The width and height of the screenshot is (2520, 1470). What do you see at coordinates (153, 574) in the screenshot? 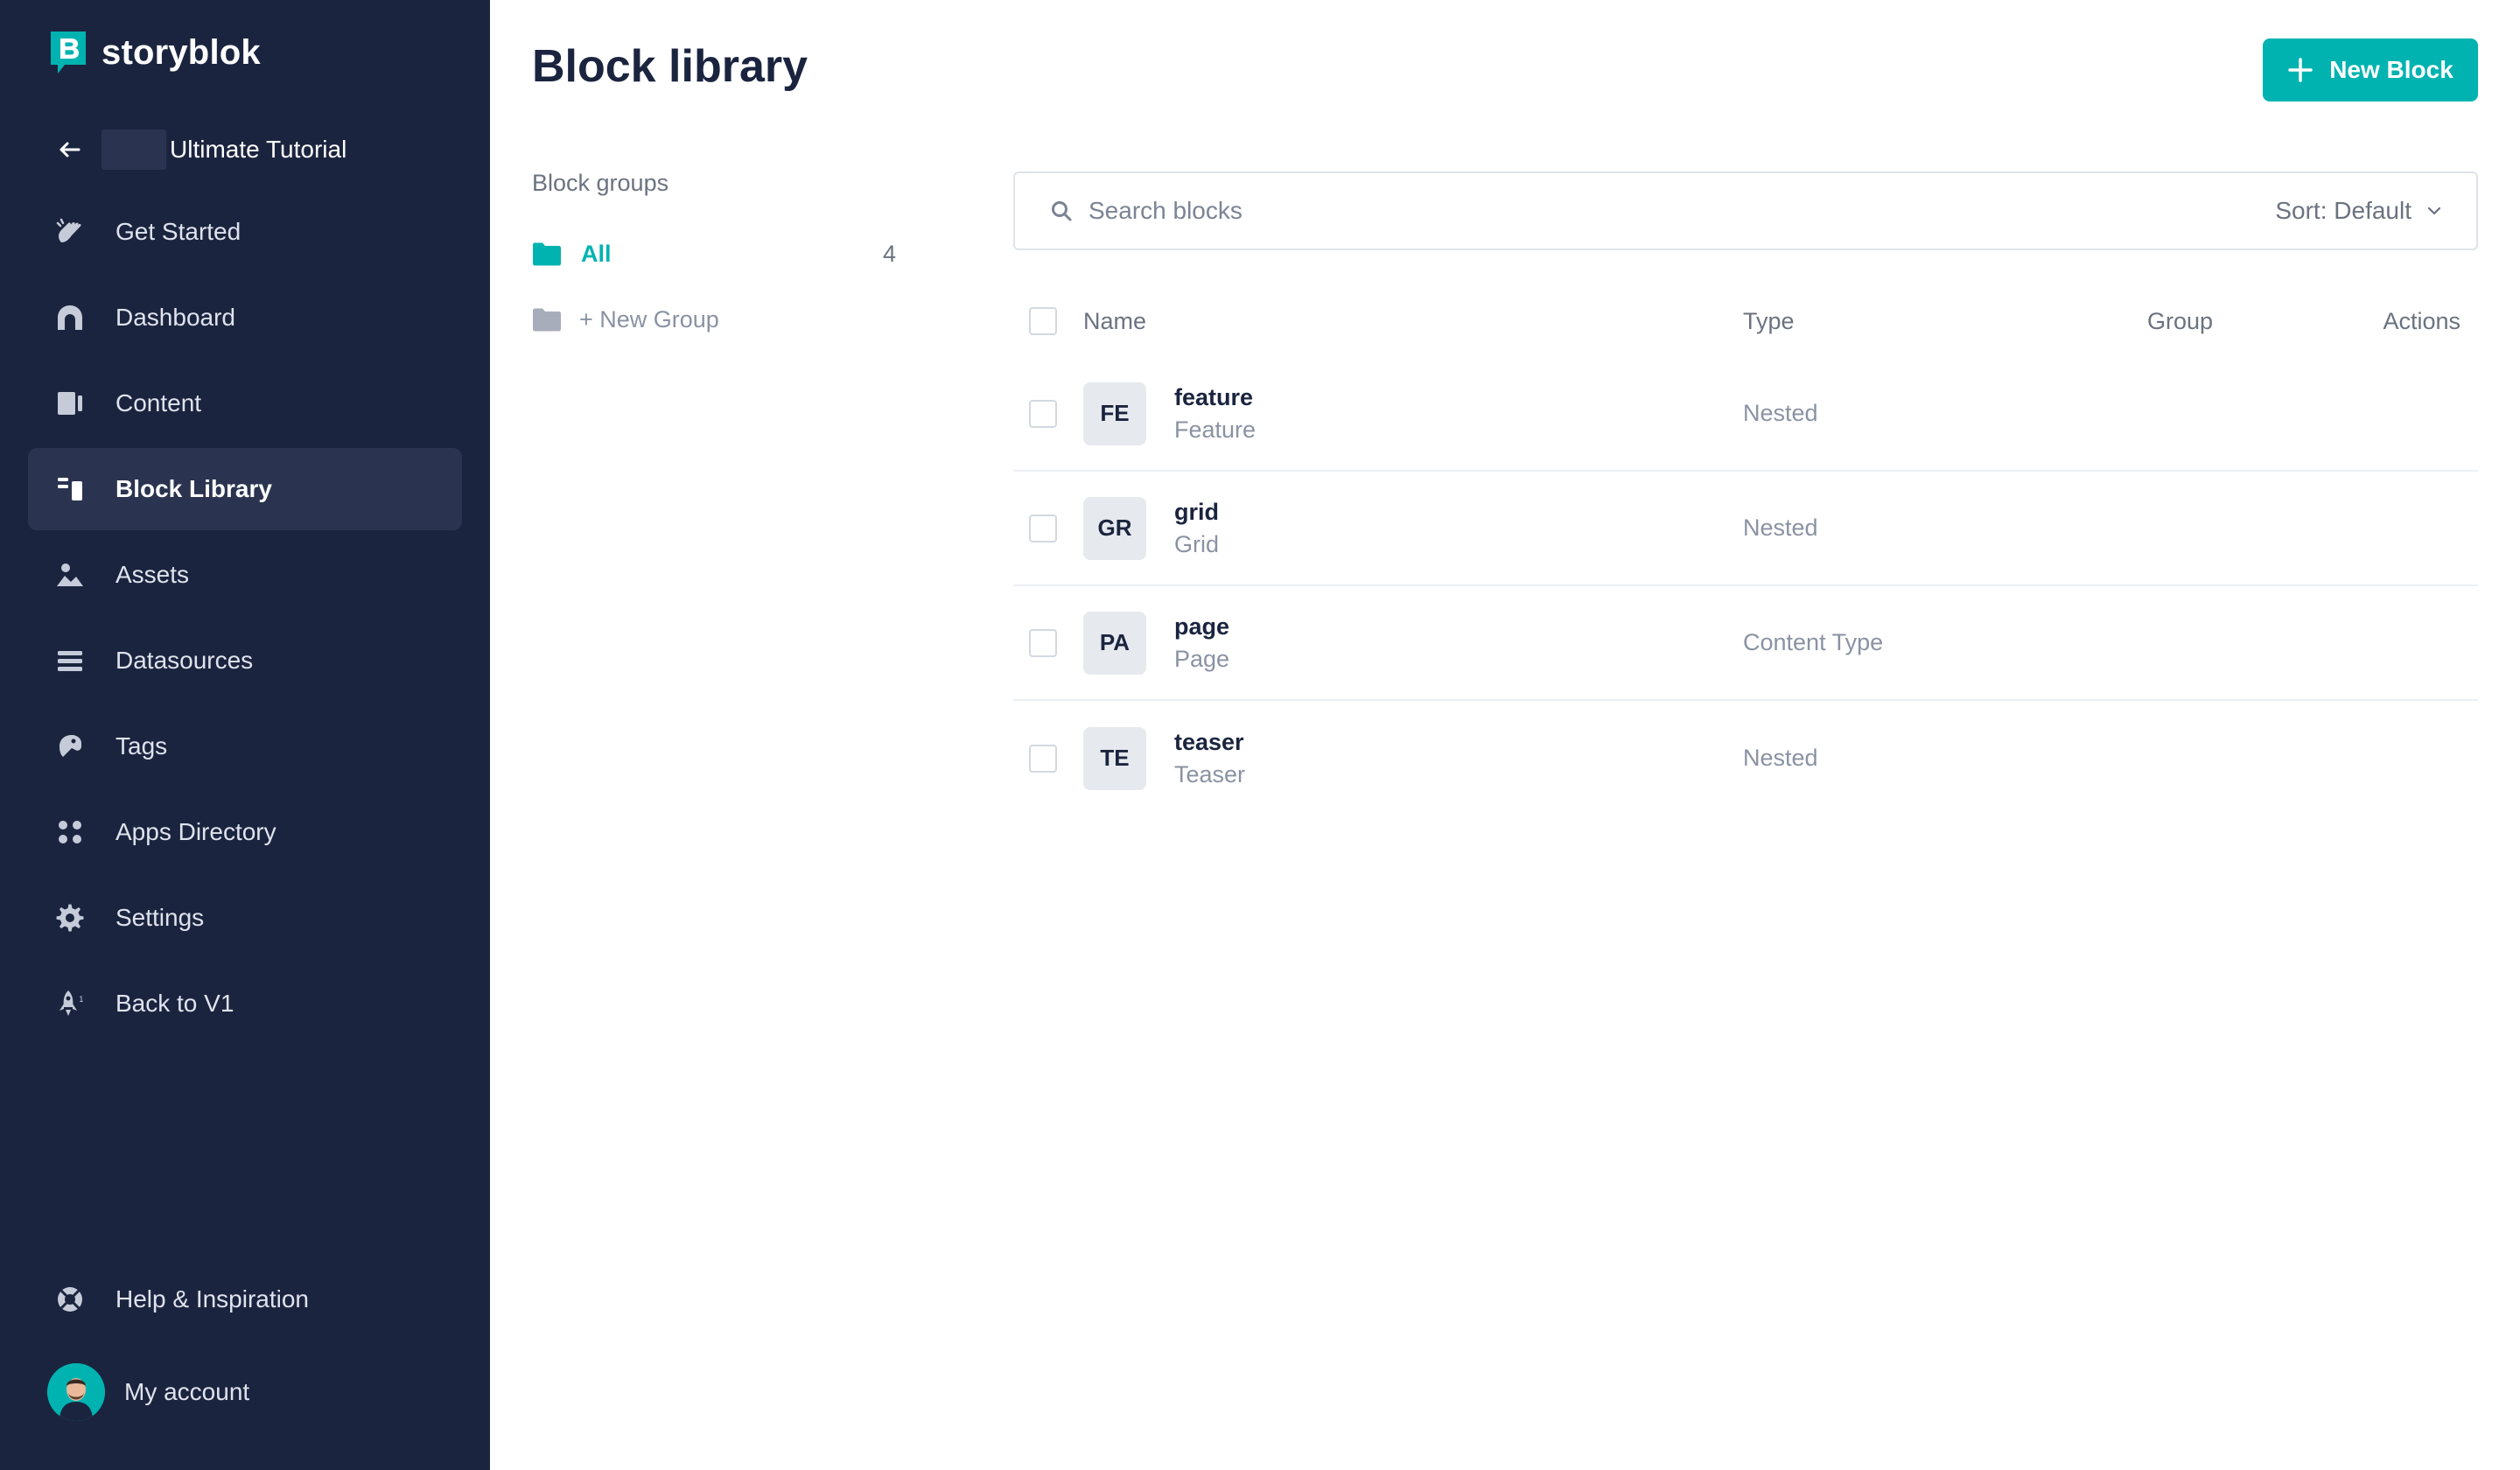
I see `sidebar-item-label: Assets` at bounding box center [153, 574].